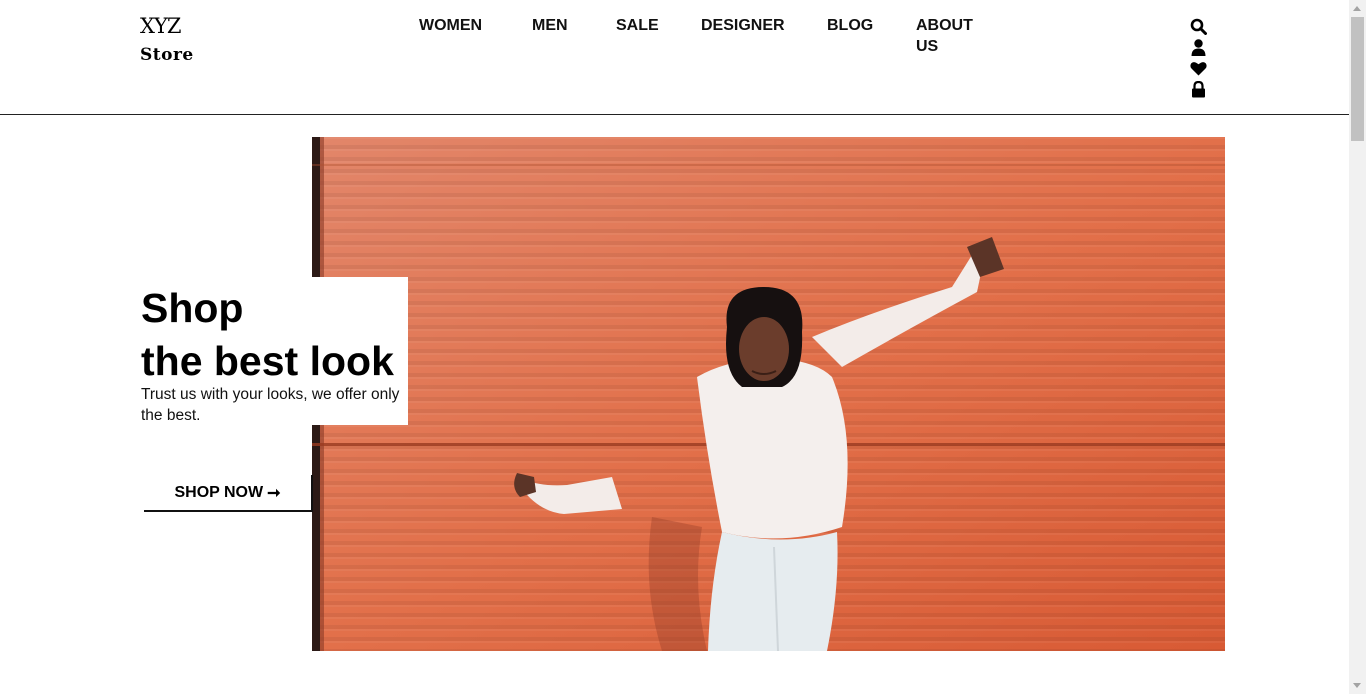 The height and width of the screenshot is (694, 1366). Describe the element at coordinates (1357, 685) in the screenshot. I see `scroll-down-icon` at that location.